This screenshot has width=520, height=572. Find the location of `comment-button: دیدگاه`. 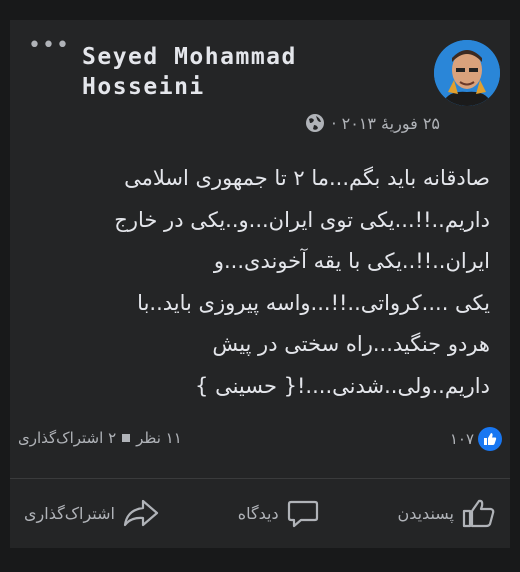

comment-button: دیدگاه is located at coordinates (278, 513).